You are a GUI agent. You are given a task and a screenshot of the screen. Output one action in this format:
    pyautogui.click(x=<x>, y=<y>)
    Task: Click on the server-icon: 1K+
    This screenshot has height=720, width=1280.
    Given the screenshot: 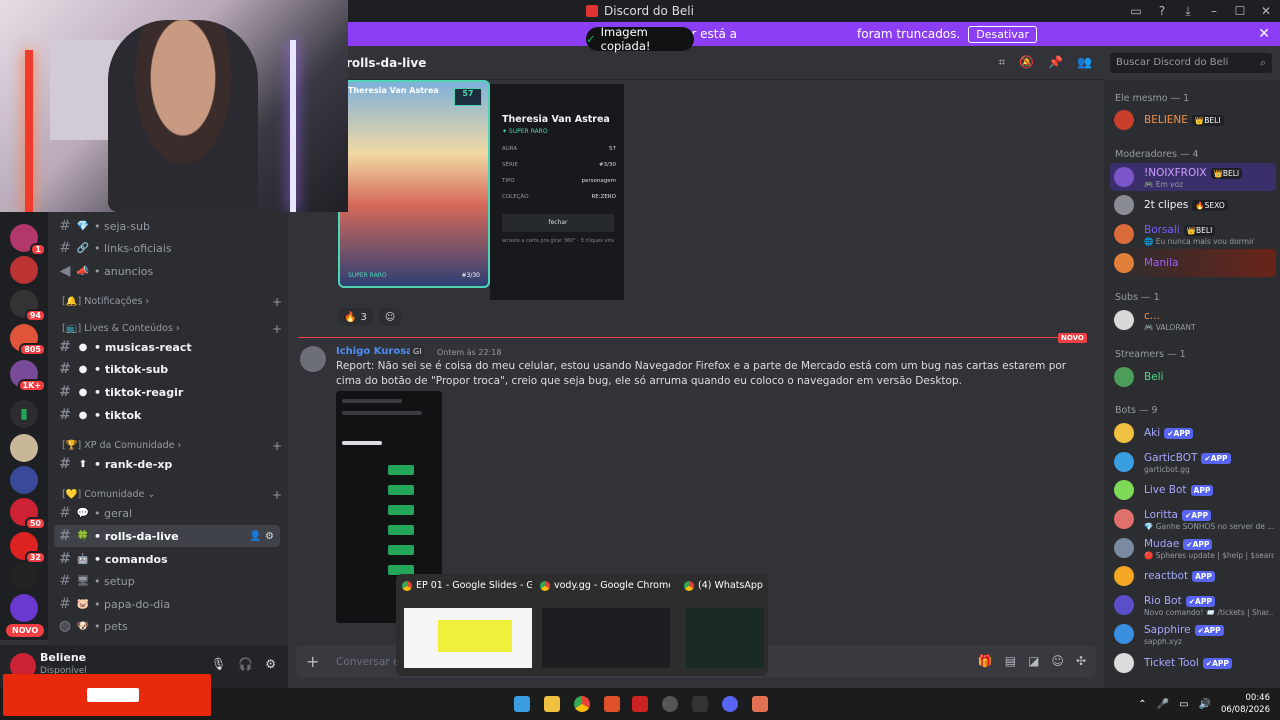 What is the action you would take?
    pyautogui.click(x=28, y=376)
    